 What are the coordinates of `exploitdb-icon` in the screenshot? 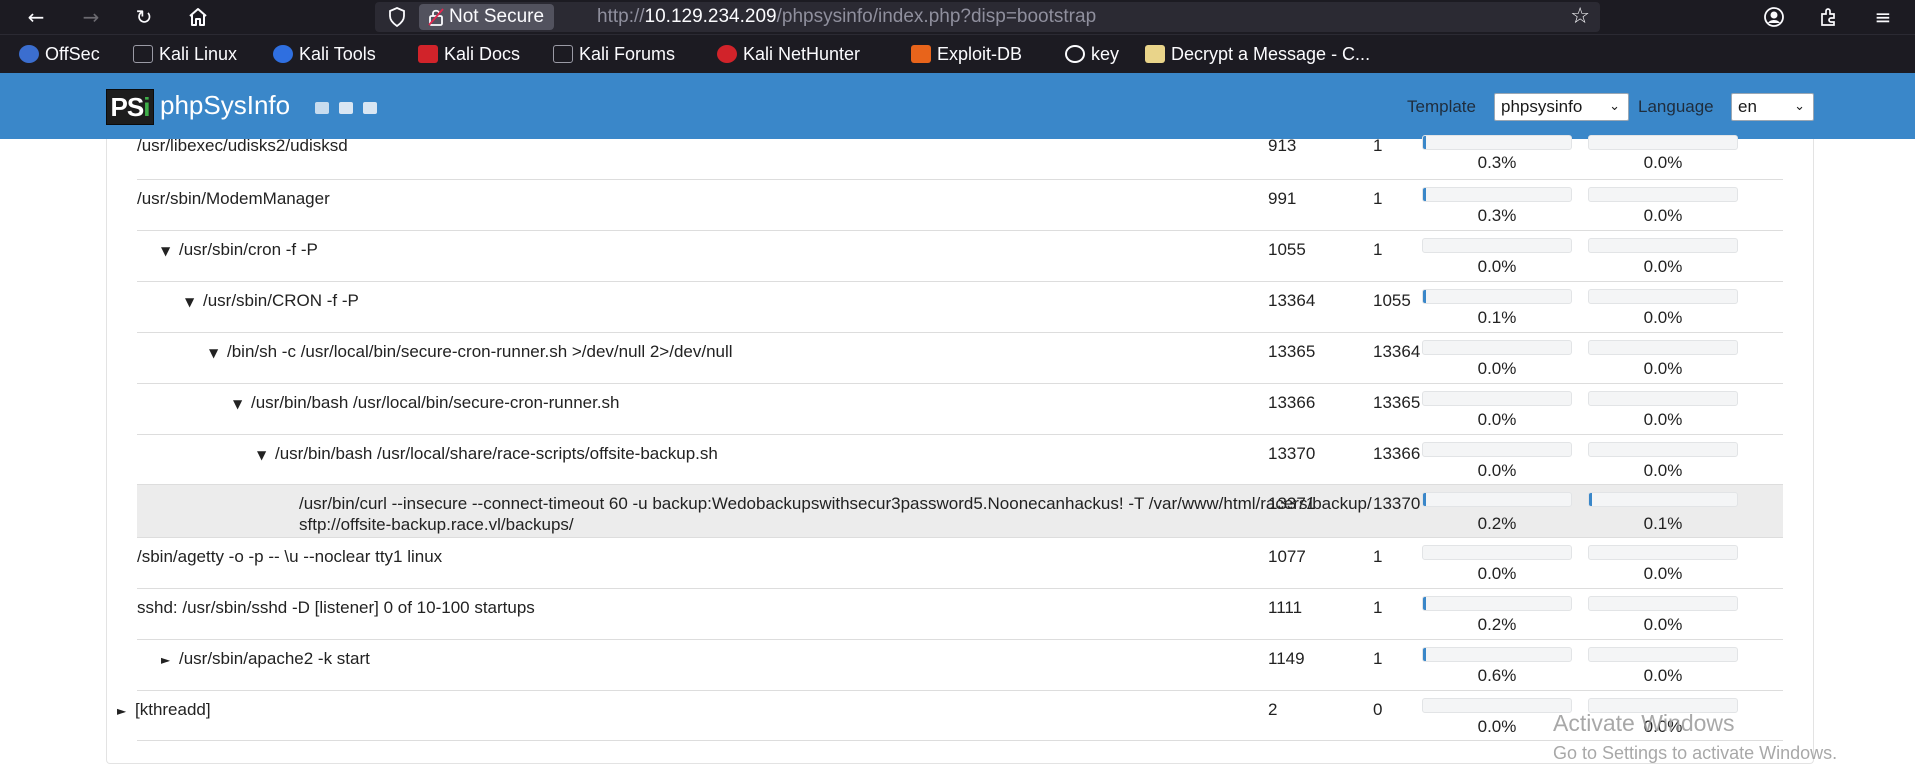 It's located at (921, 54).